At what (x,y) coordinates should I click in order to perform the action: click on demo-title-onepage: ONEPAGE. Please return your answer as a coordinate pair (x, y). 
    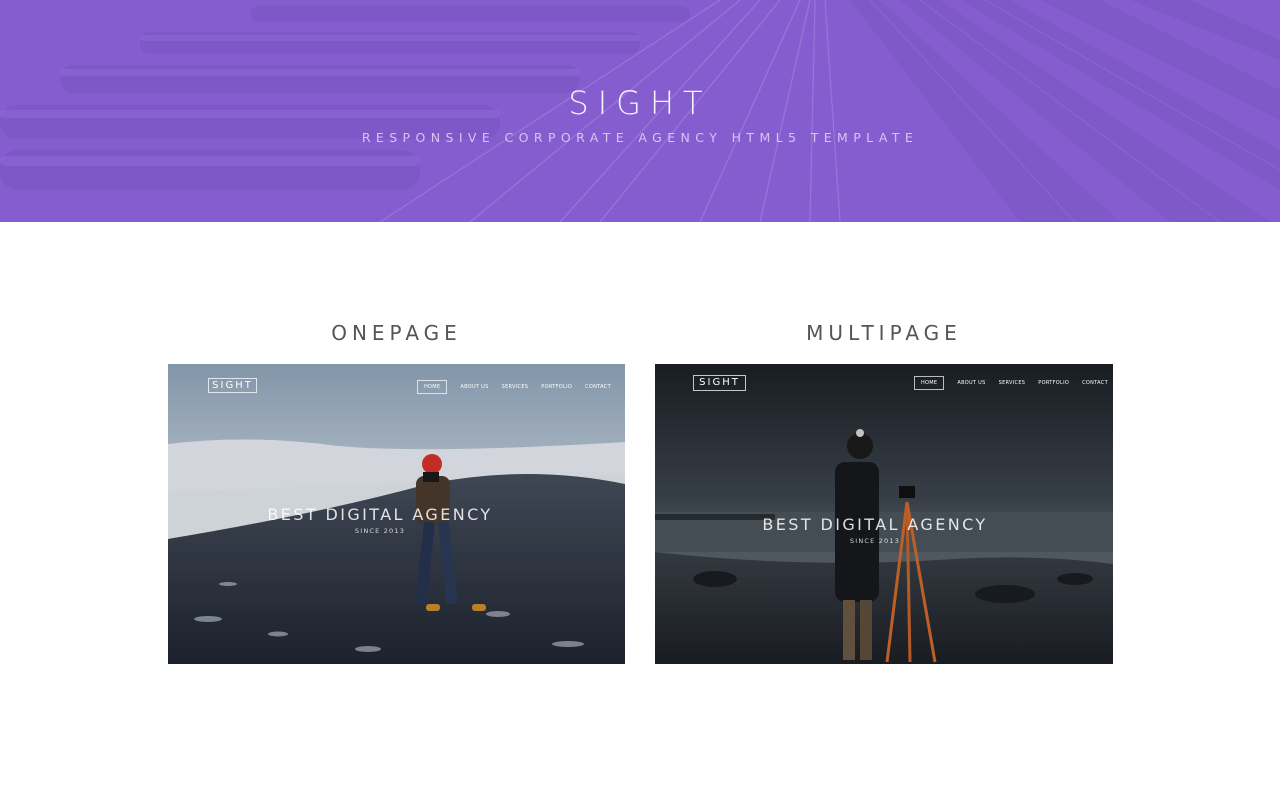
    Looking at the image, I should click on (396, 333).